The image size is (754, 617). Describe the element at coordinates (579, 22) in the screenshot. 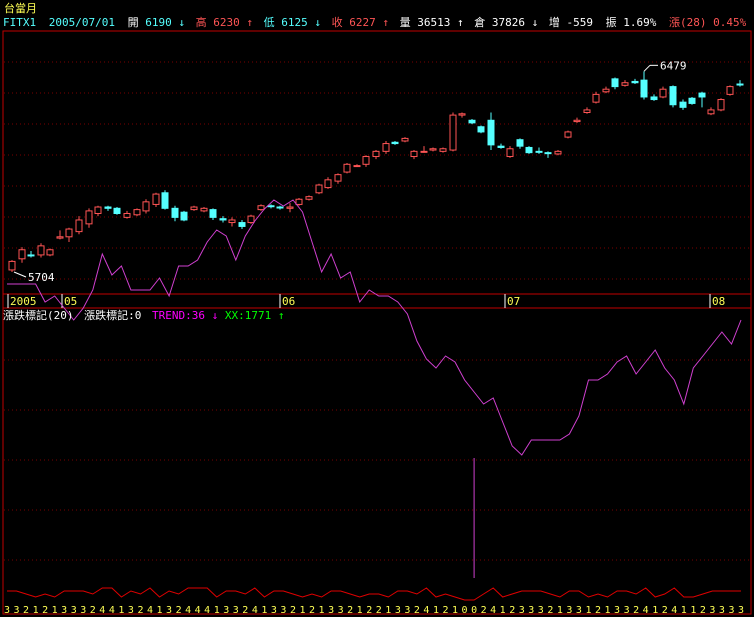

I see `change-value: -559` at that location.